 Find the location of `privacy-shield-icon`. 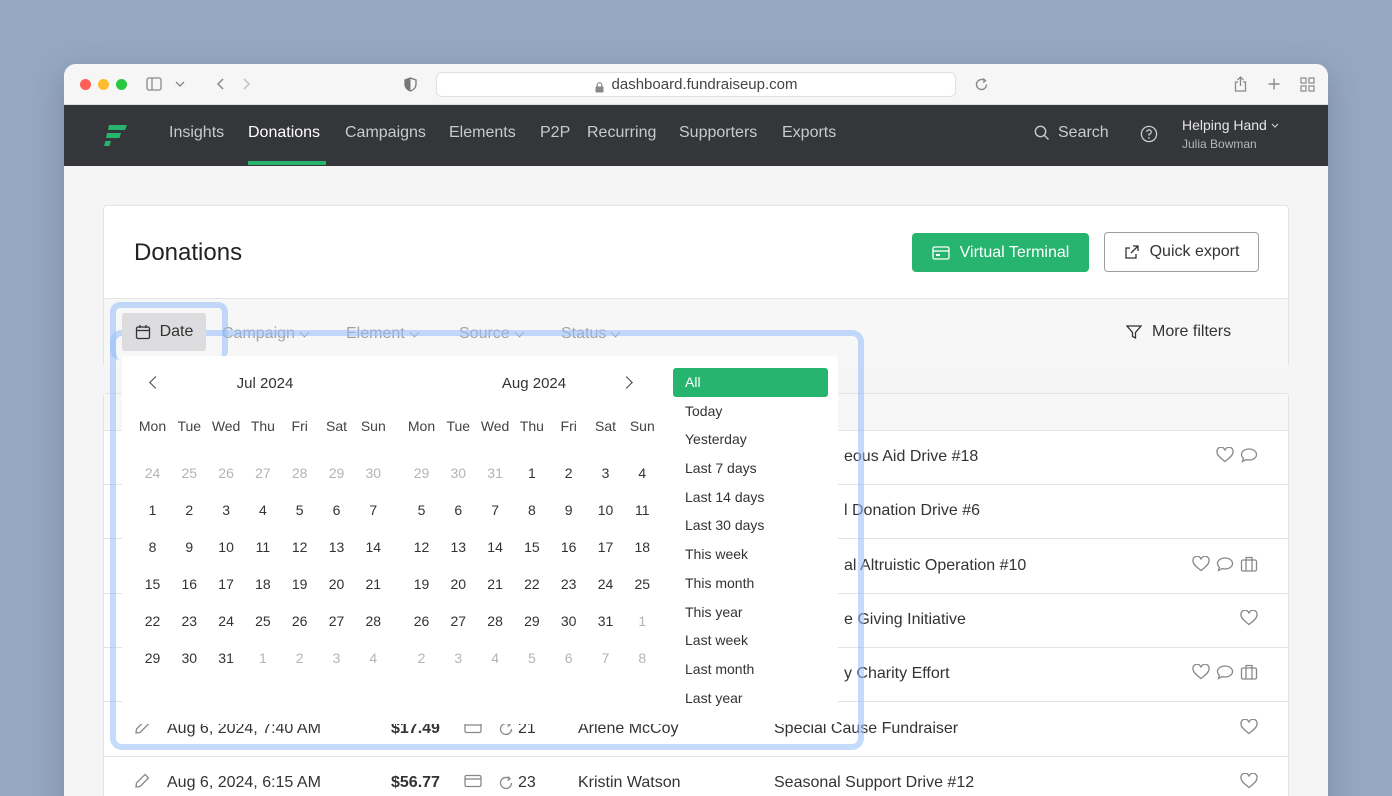

privacy-shield-icon is located at coordinates (410, 84).